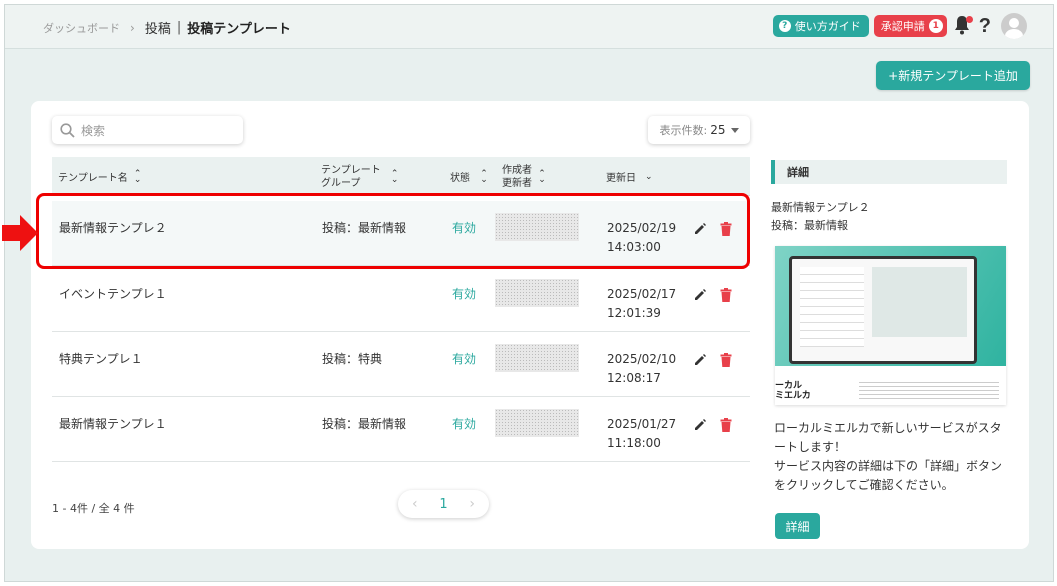 The width and height of the screenshot is (1057, 586). I want to click on row-name: 特典テンプレ１, so click(101, 359).